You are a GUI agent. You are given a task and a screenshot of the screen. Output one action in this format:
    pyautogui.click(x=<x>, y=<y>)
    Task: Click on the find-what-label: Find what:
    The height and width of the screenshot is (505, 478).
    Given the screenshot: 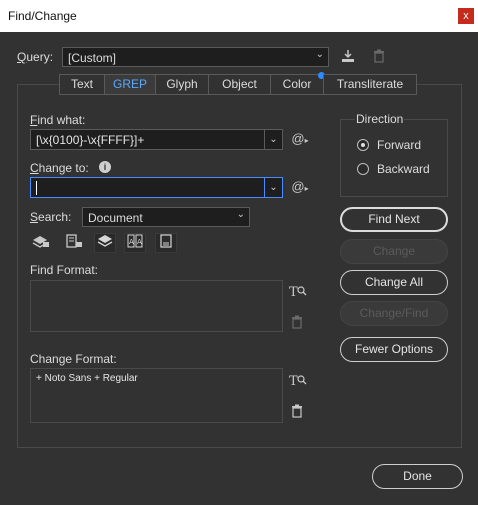 What is the action you would take?
    pyautogui.click(x=58, y=120)
    